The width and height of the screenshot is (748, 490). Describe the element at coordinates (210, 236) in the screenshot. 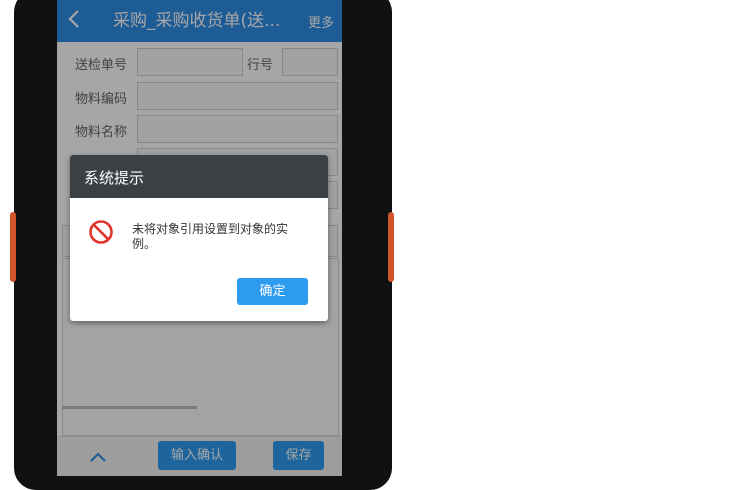

I see `dialog-message: 未将对象引用设置到对象的实例。` at that location.